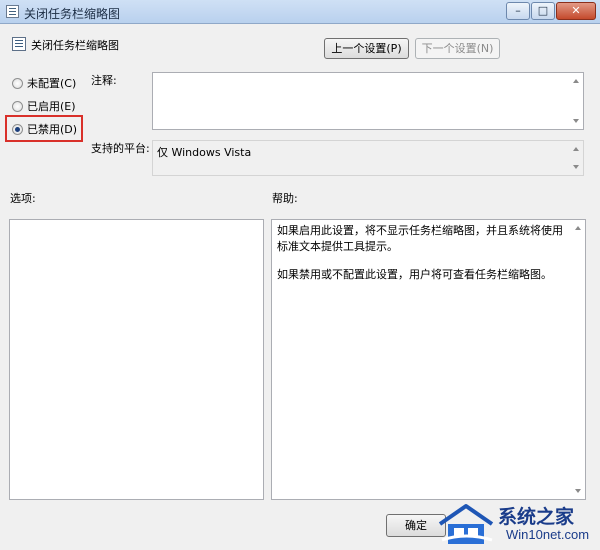  What do you see at coordinates (44, 128) in the screenshot?
I see `highlight-box` at bounding box center [44, 128].